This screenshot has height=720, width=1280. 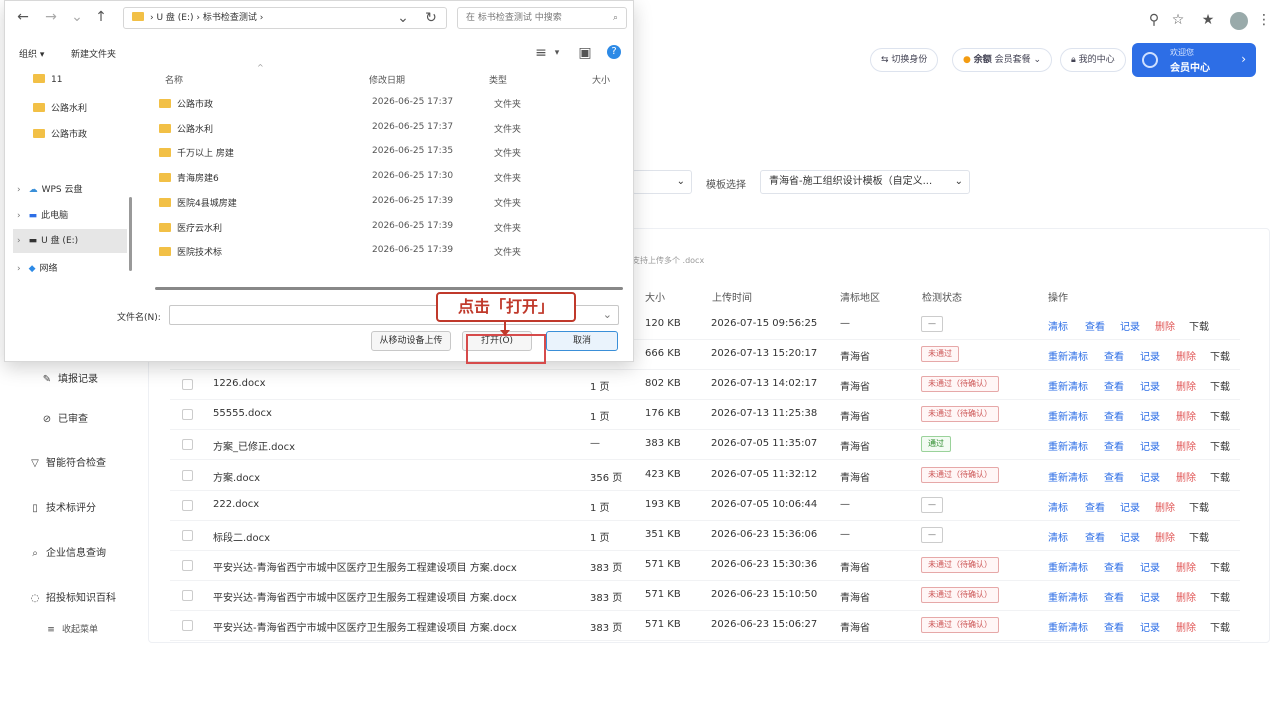 I want to click on col-file-size: 大小, so click(x=601, y=79).